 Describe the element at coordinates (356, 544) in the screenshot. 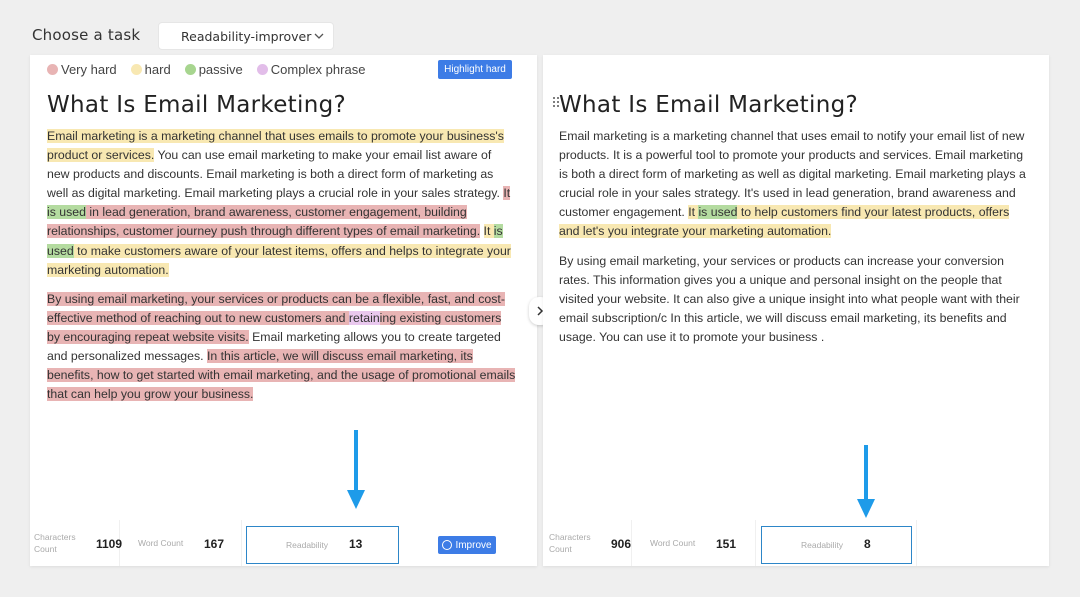

I see `readability-score: 13` at that location.